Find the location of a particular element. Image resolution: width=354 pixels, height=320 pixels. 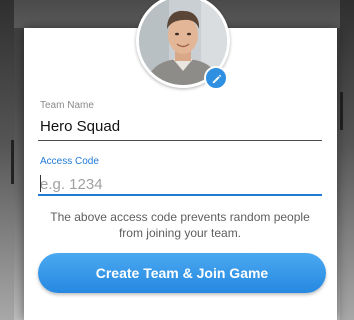

access-code-label: Access Code is located at coordinates (69, 161).